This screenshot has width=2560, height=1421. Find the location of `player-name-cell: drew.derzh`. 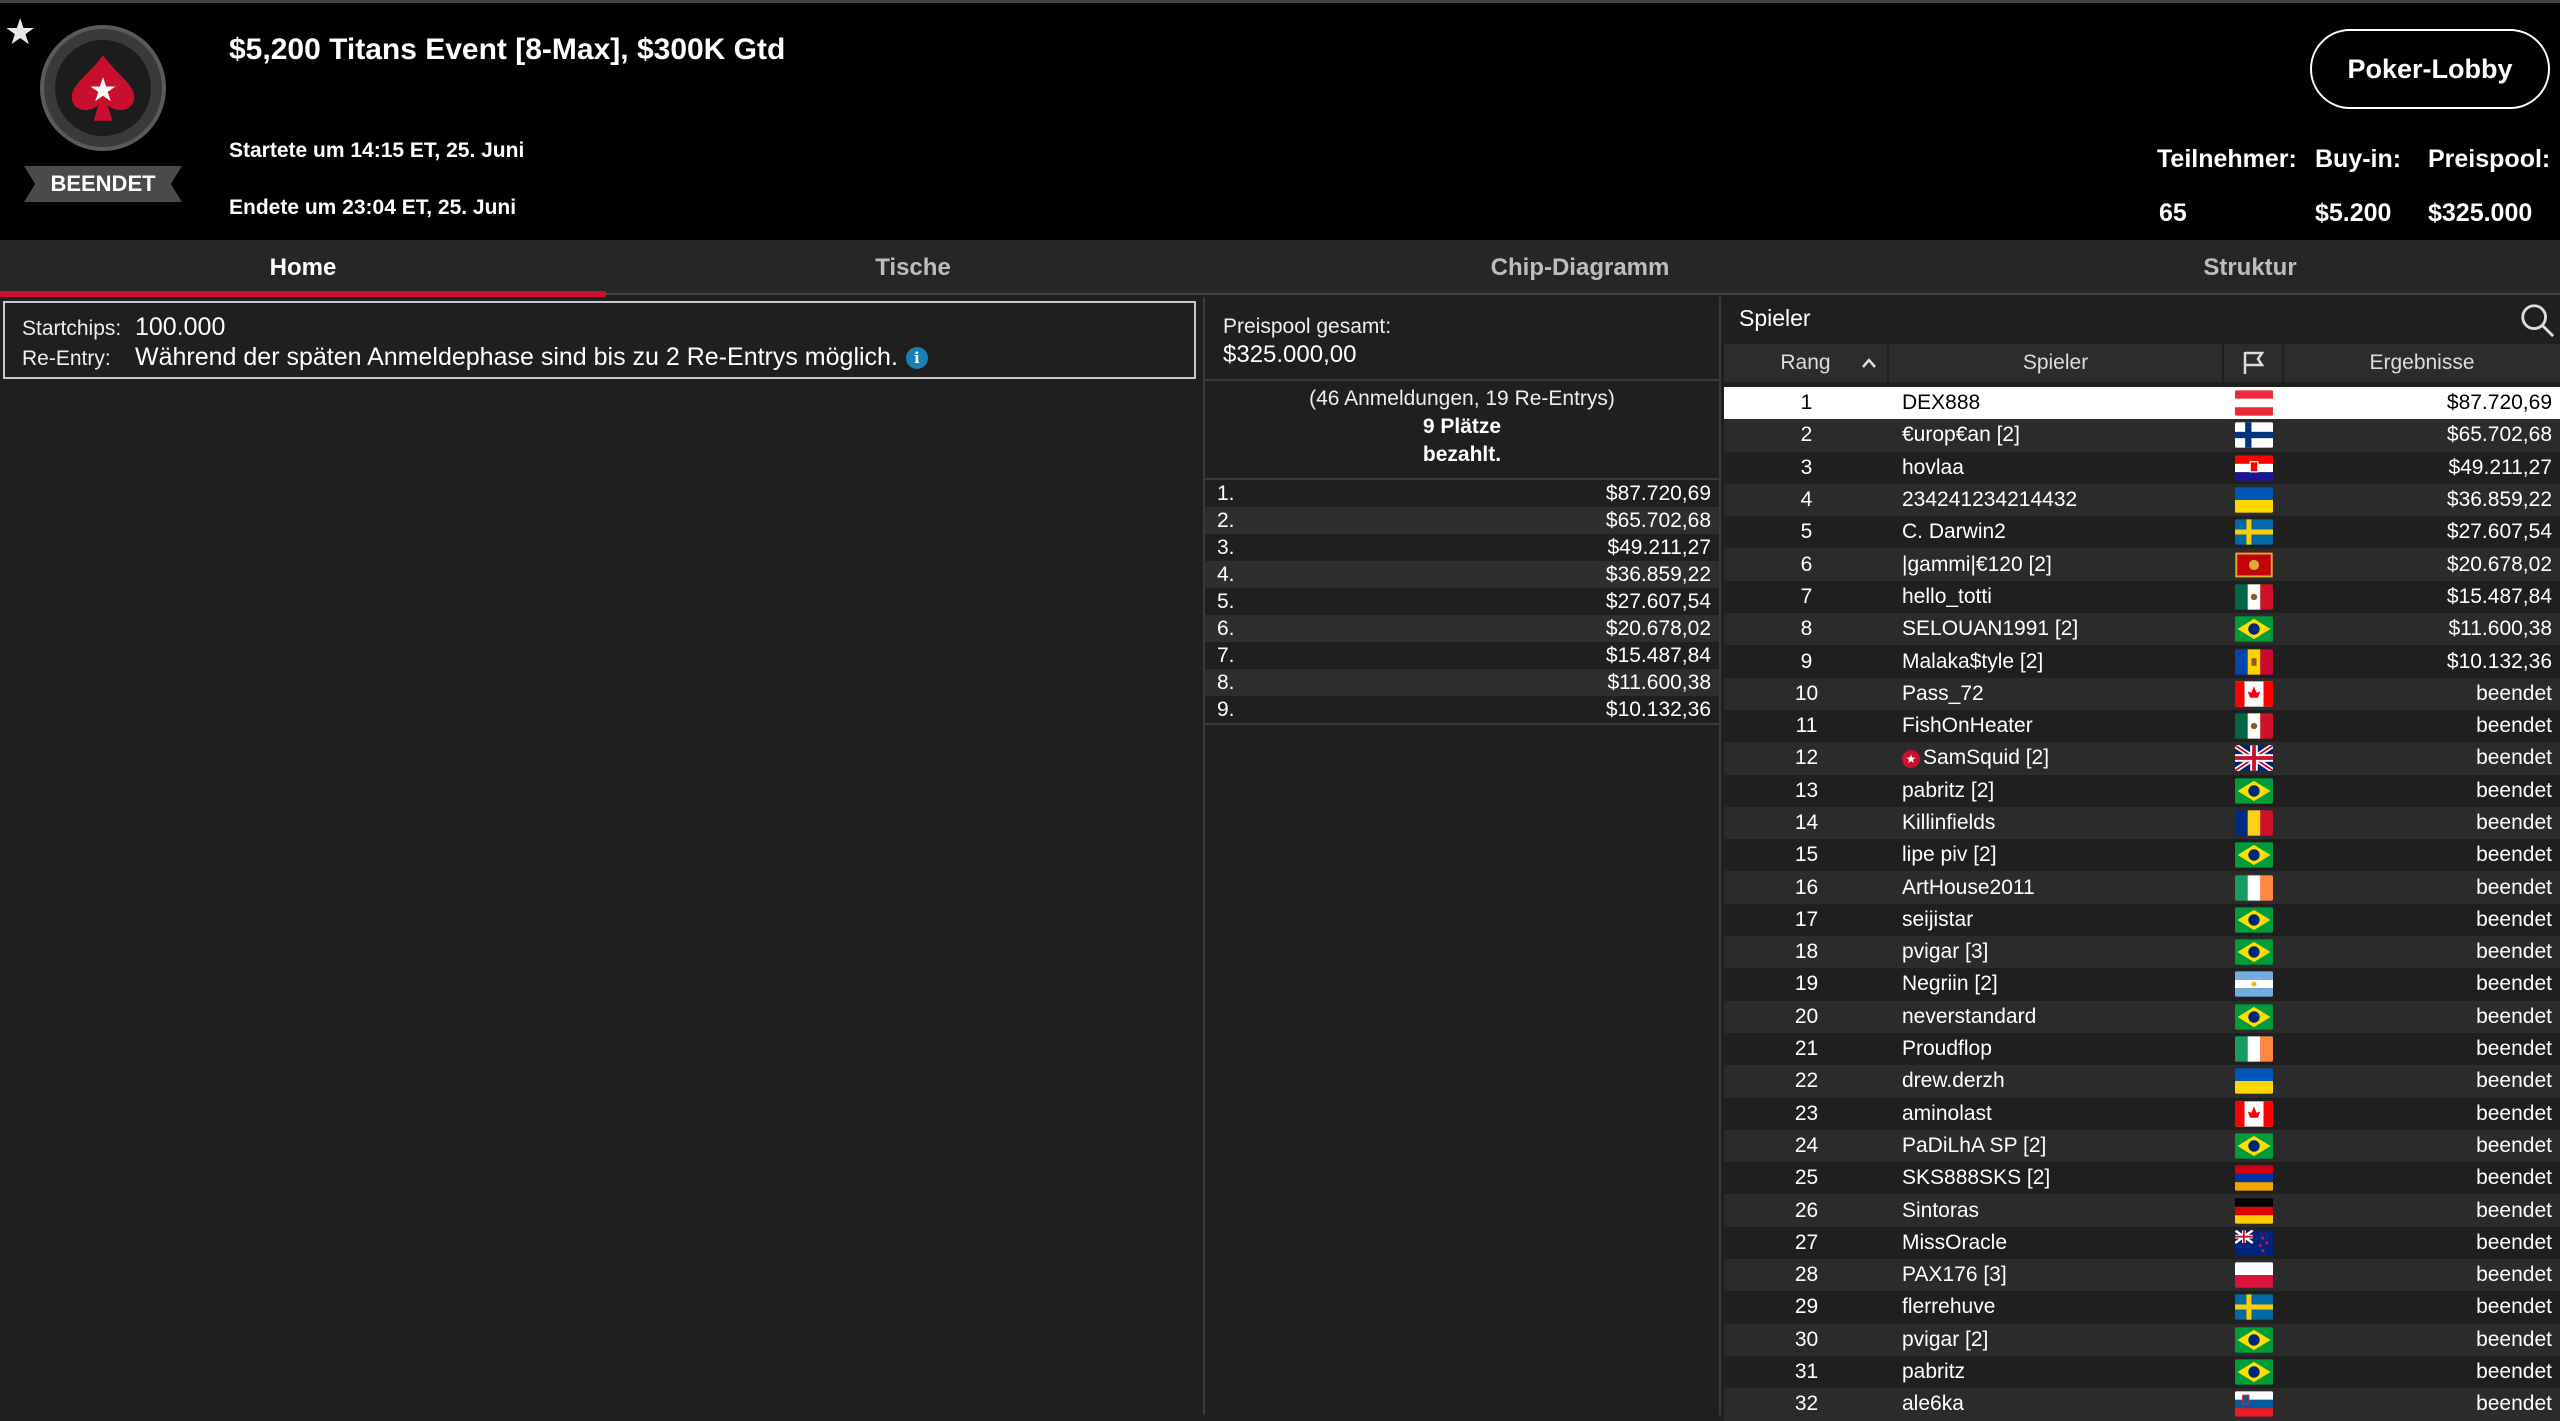

player-name-cell: drew.derzh is located at coordinates (2056, 1081).